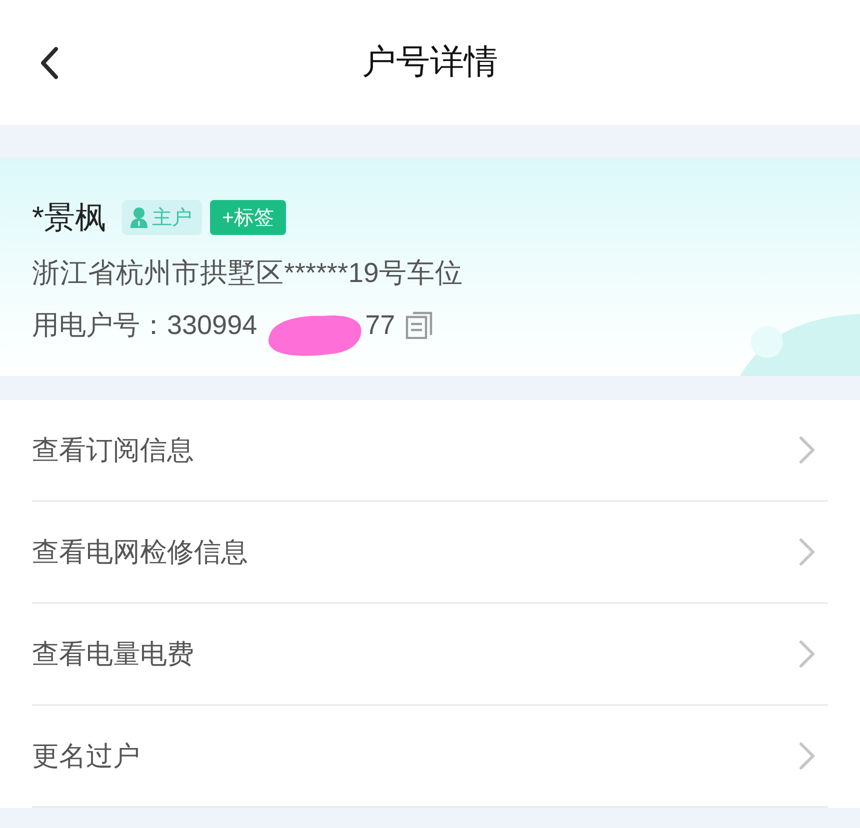 The image size is (860, 828). What do you see at coordinates (430, 62) in the screenshot?
I see `page-title: 户号详情` at bounding box center [430, 62].